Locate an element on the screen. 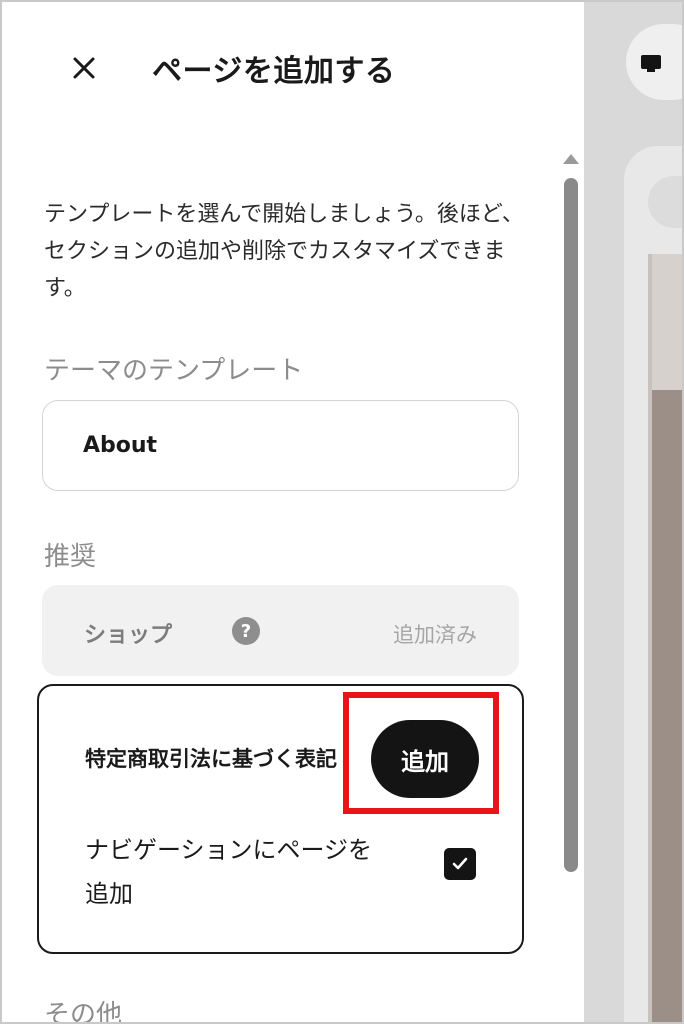 The width and height of the screenshot is (684, 1024). preview-image is located at coordinates (666, 707).